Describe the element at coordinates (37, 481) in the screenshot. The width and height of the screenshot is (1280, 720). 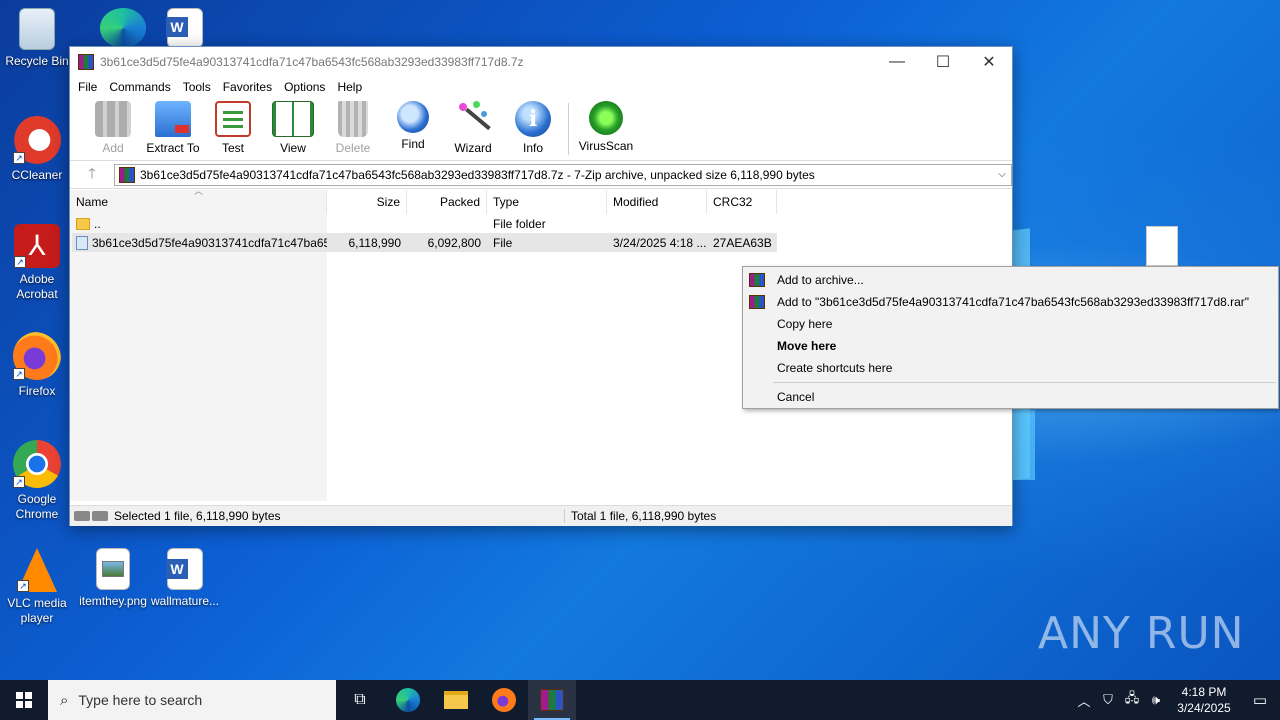
I see `desktop-icon-google-chrome: ↗ Google Chrome` at that location.